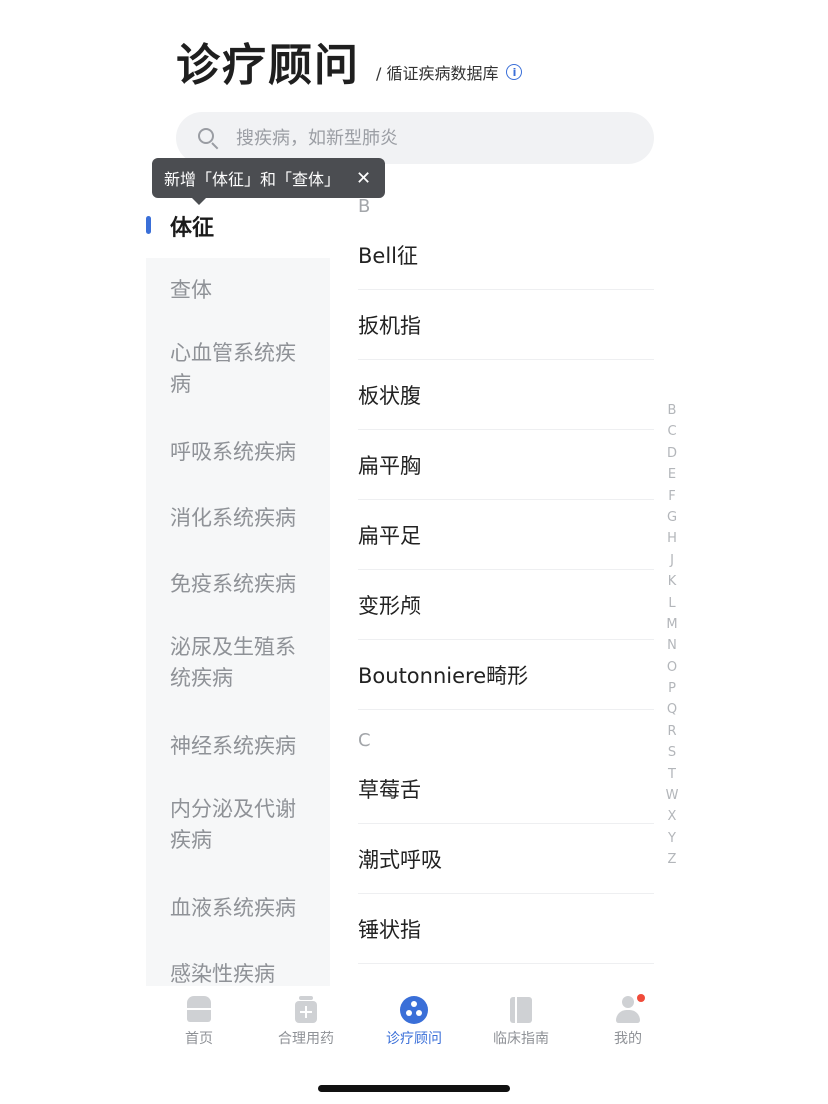 The height and width of the screenshot is (1104, 828). What do you see at coordinates (672, 474) in the screenshot?
I see `index-letter: E` at bounding box center [672, 474].